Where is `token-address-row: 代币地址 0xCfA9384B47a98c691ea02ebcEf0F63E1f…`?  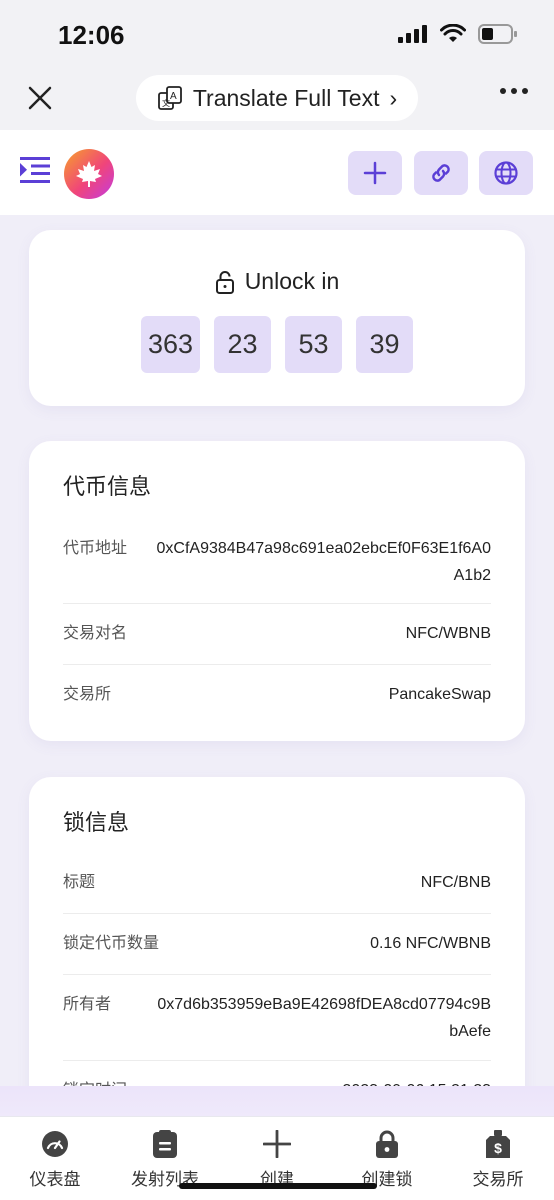
token-address-row: 代币地址 0xCfA9384B47a98c691ea02ebcEf0F63E1f… is located at coordinates (277, 562).